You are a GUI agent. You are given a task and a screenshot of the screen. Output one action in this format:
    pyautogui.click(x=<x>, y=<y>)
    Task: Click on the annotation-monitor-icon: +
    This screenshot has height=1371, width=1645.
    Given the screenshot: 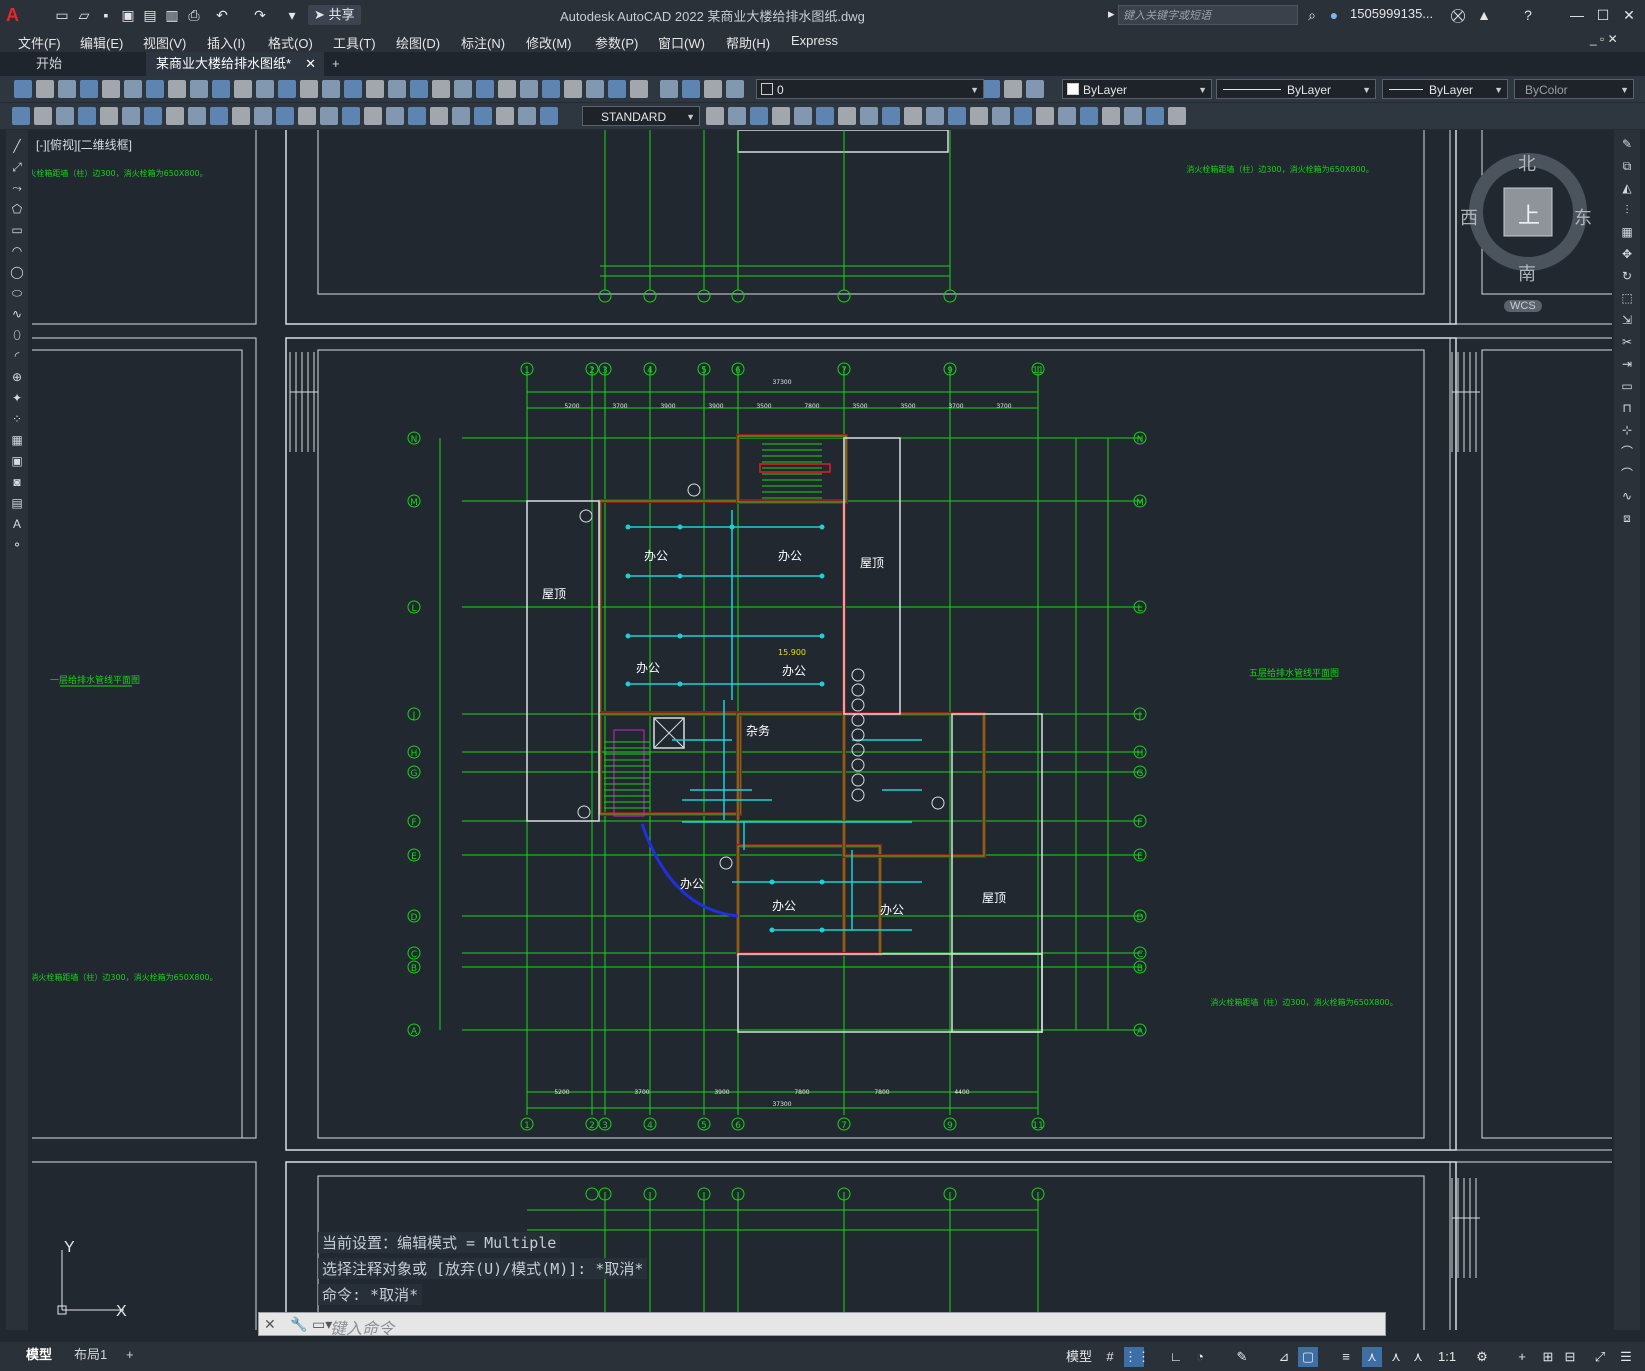 What is the action you would take?
    pyautogui.click(x=1522, y=1357)
    